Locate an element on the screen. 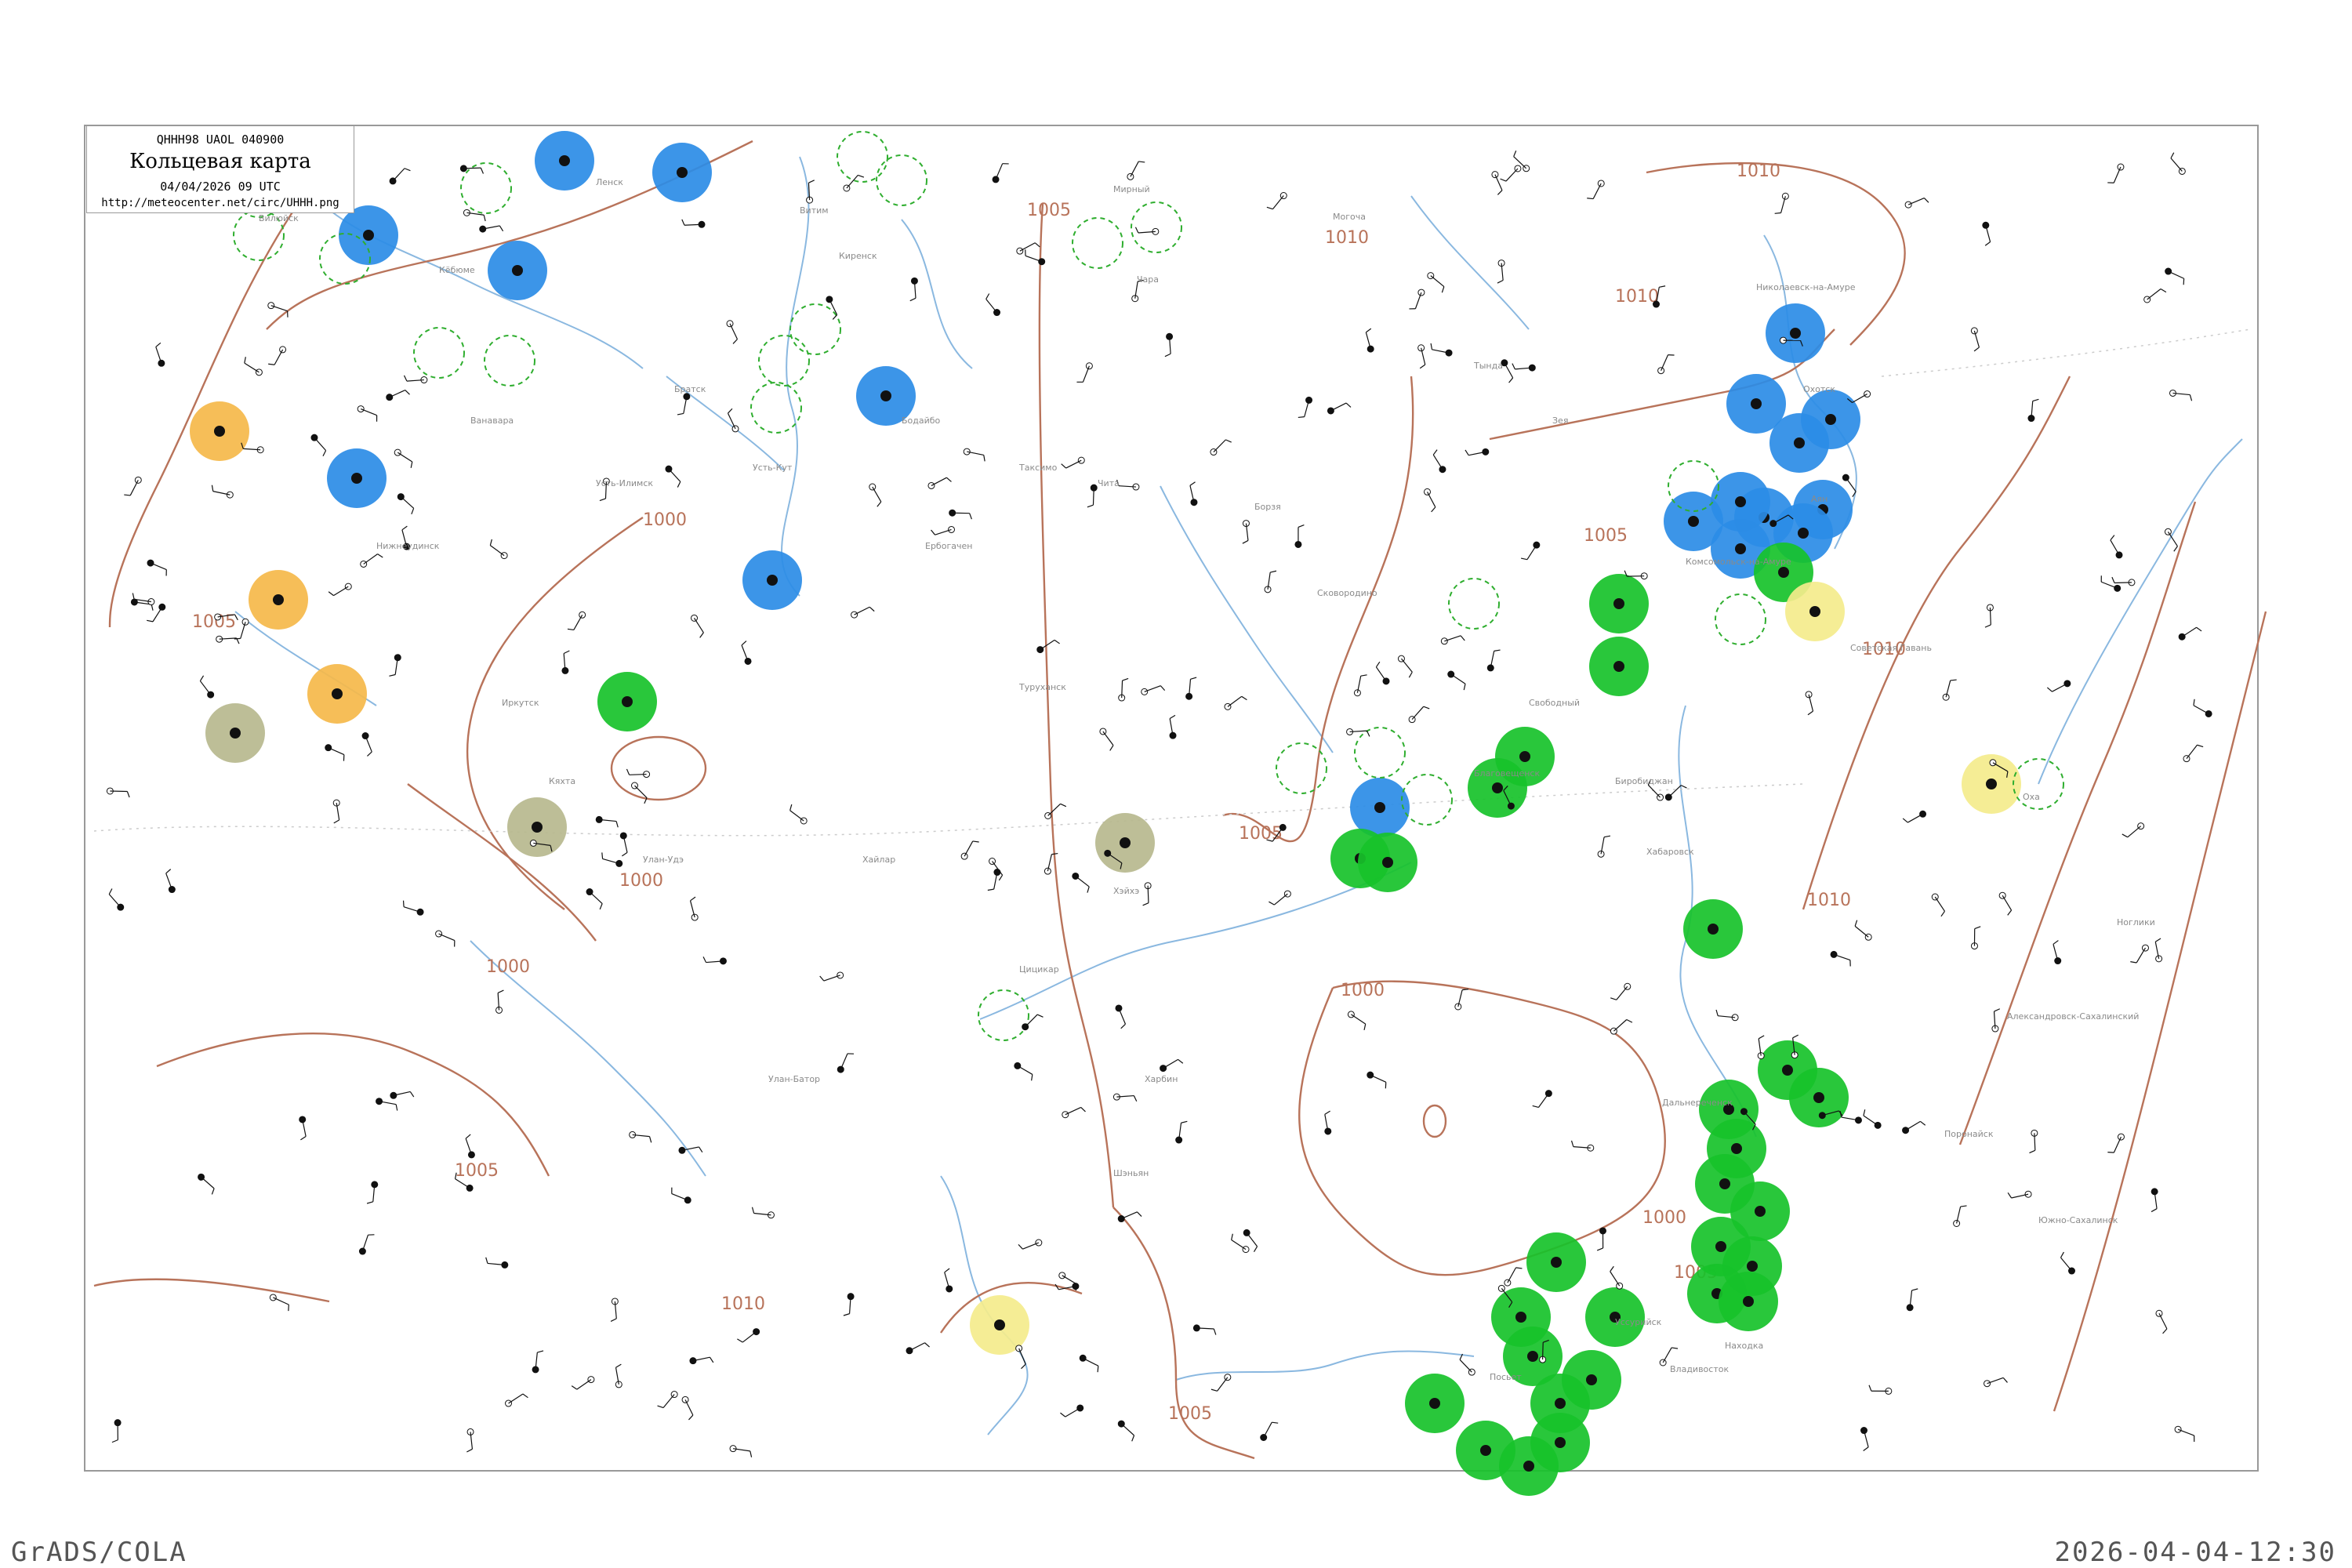 The image size is (2352, 1568). place-label: Бодайбо is located at coordinates (922, 421).